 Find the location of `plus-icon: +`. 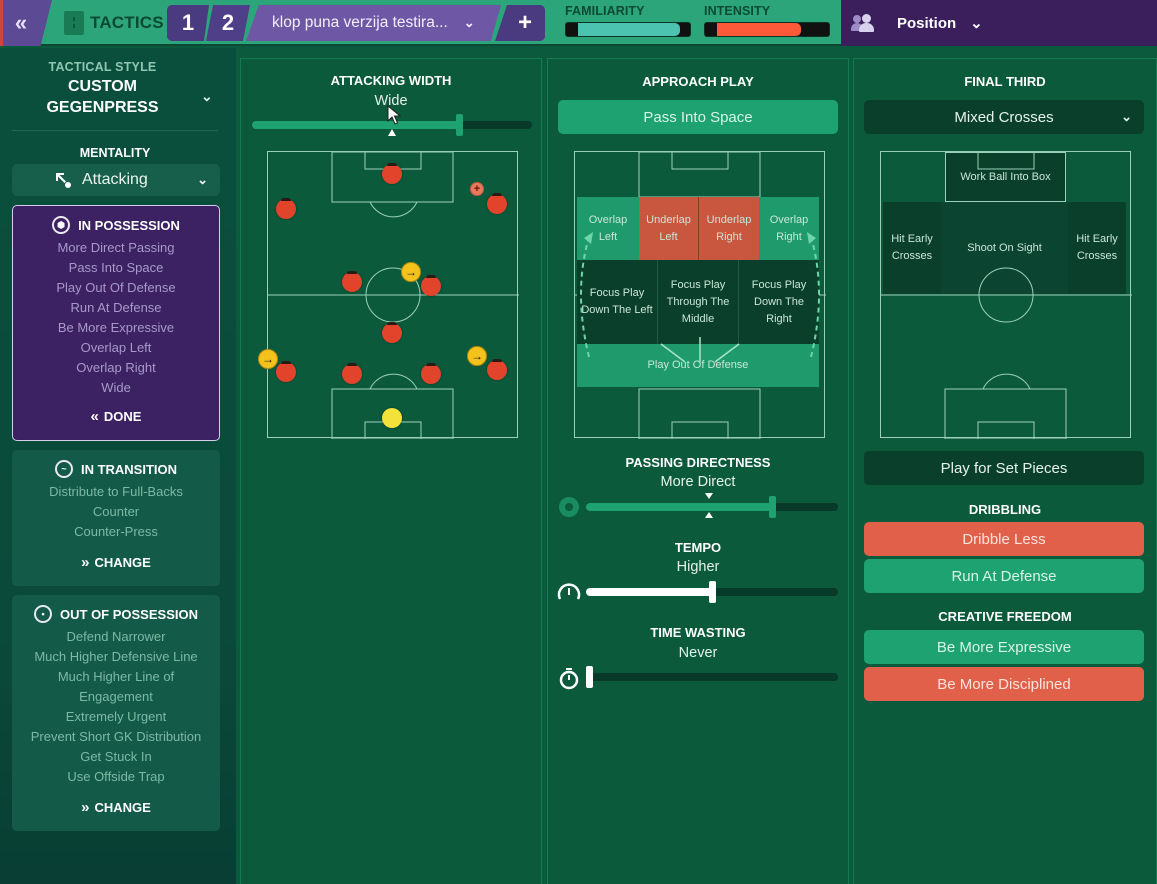

plus-icon: + is located at coordinates (524, 22).